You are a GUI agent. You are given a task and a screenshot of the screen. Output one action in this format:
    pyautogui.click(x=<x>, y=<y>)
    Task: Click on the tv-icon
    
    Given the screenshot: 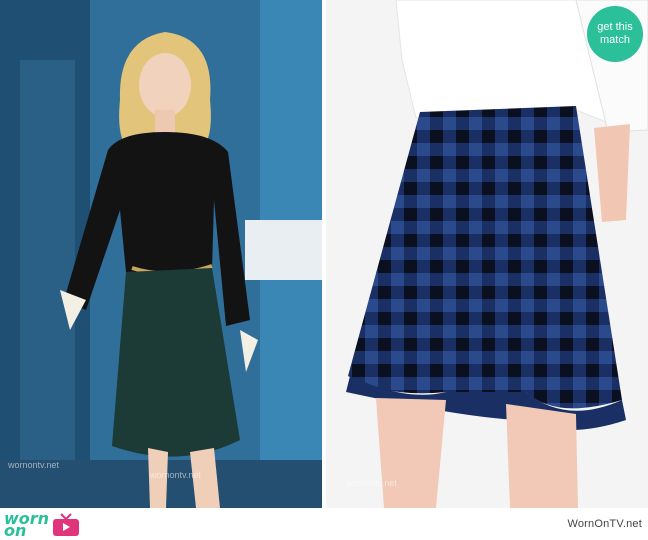 What is the action you would take?
    pyautogui.click(x=66, y=524)
    